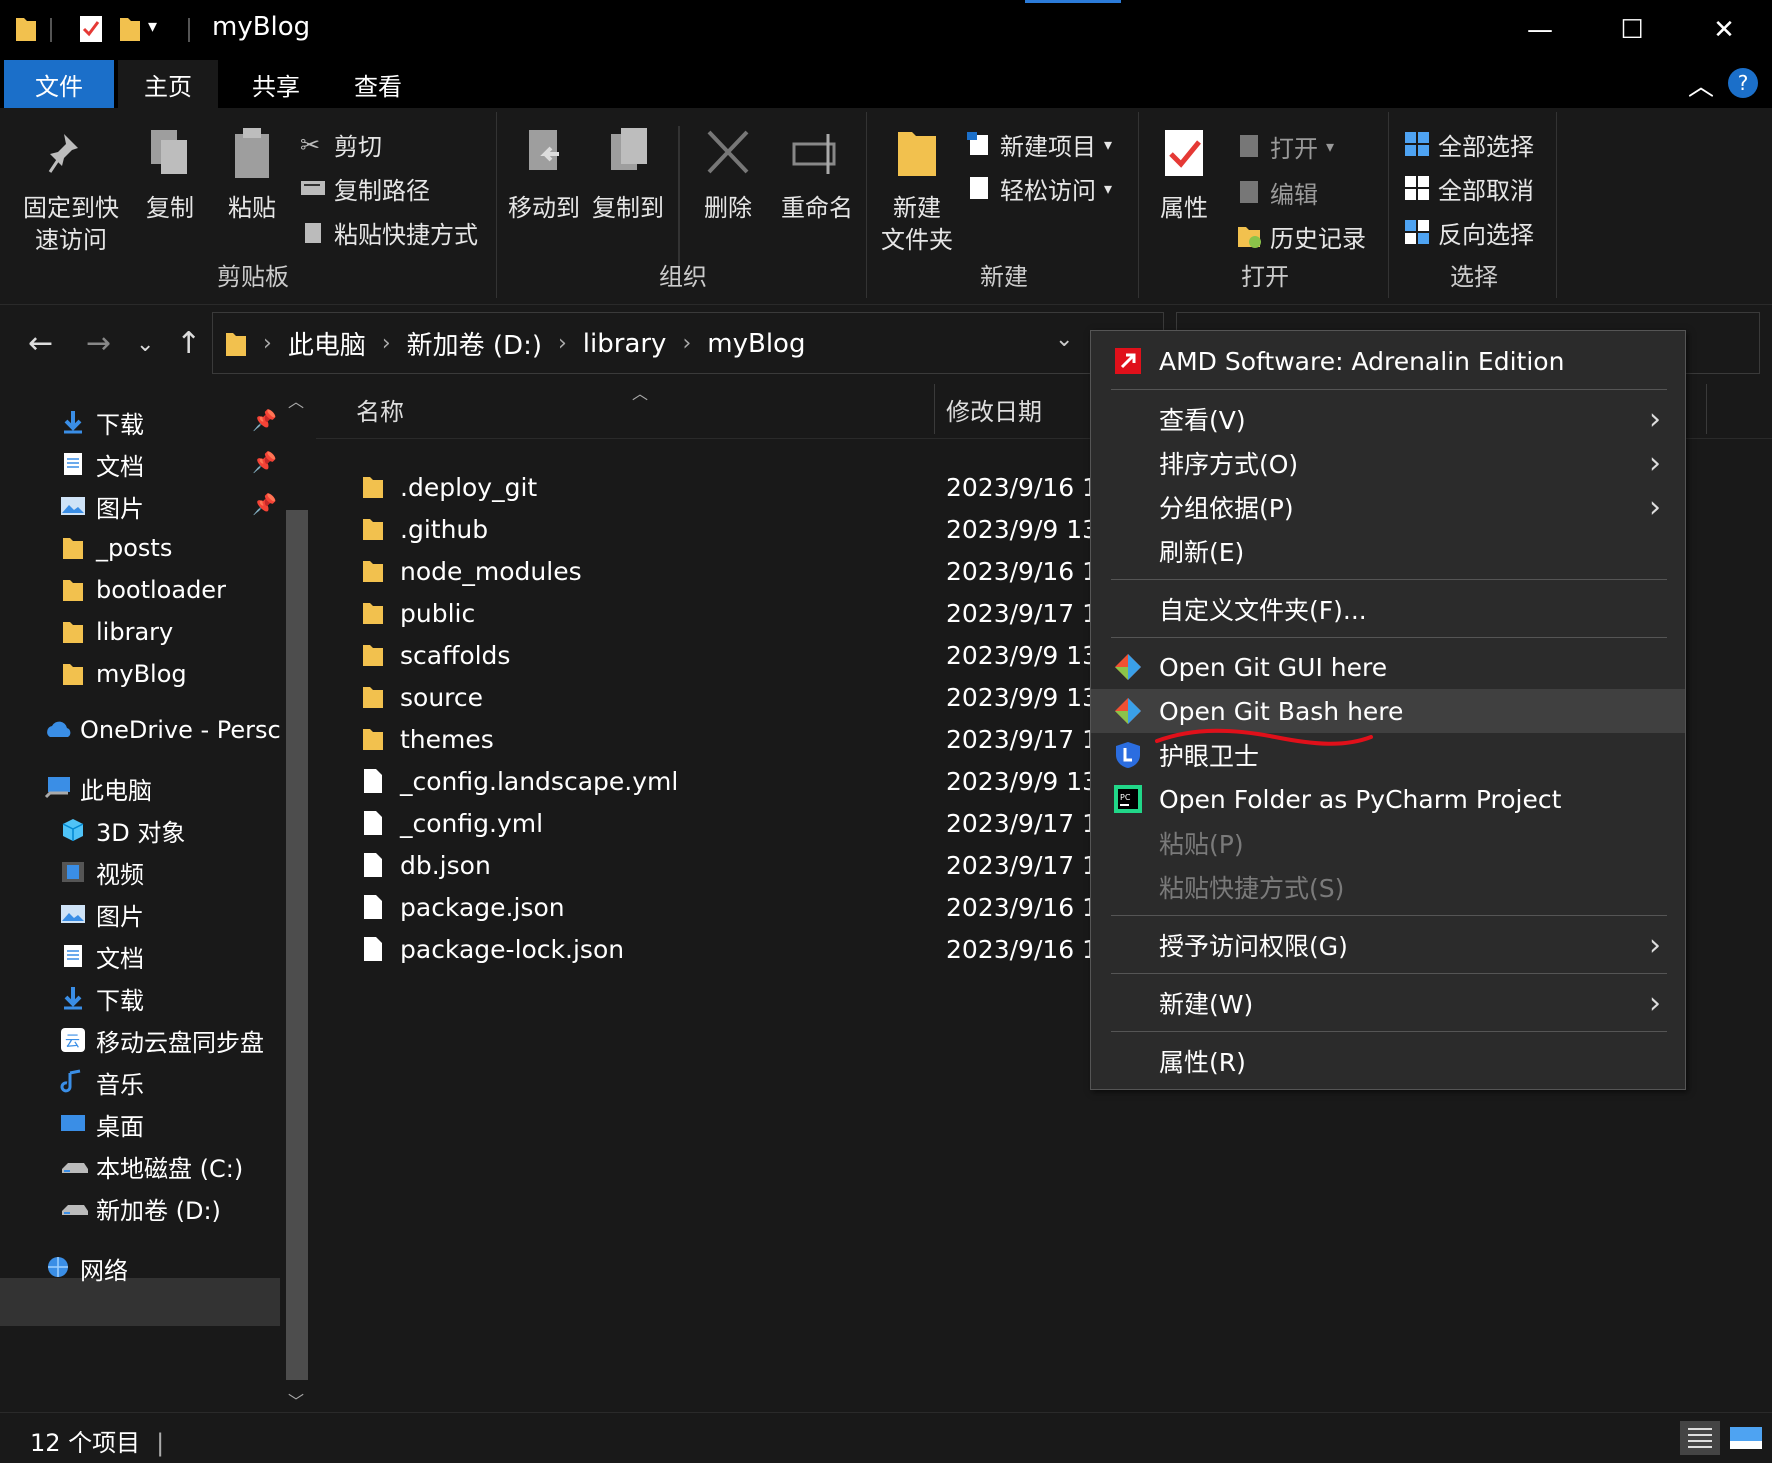 The height and width of the screenshot is (1463, 1772). I want to click on recent-locations-chevron-icon: ⌄, so click(145, 344).